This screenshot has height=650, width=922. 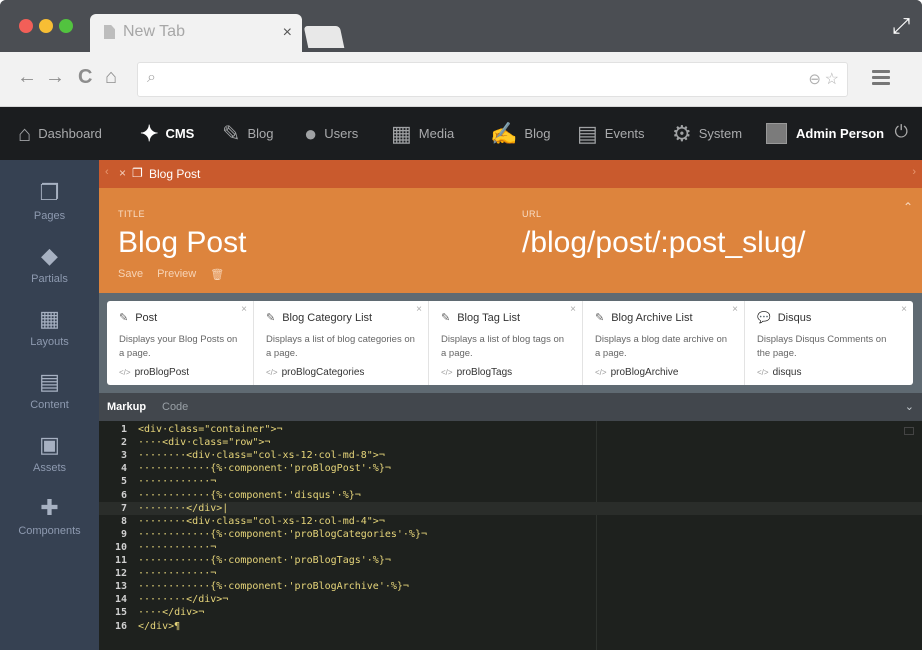 I want to click on code-text: ········</div>¬, so click(x=183, y=600).